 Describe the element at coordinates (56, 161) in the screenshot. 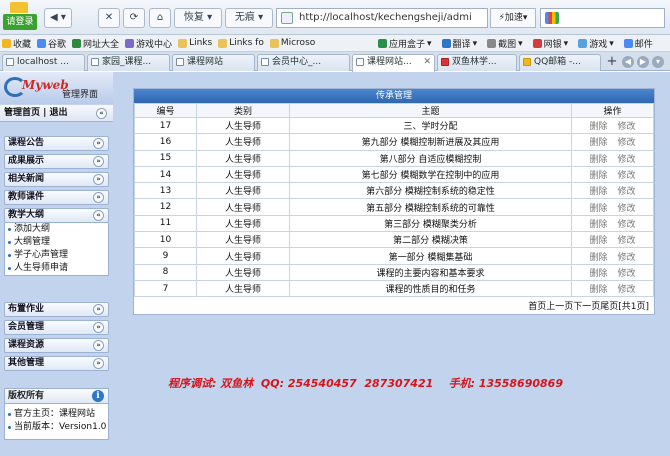

I see `menu-achievements: 成果展示 »` at that location.